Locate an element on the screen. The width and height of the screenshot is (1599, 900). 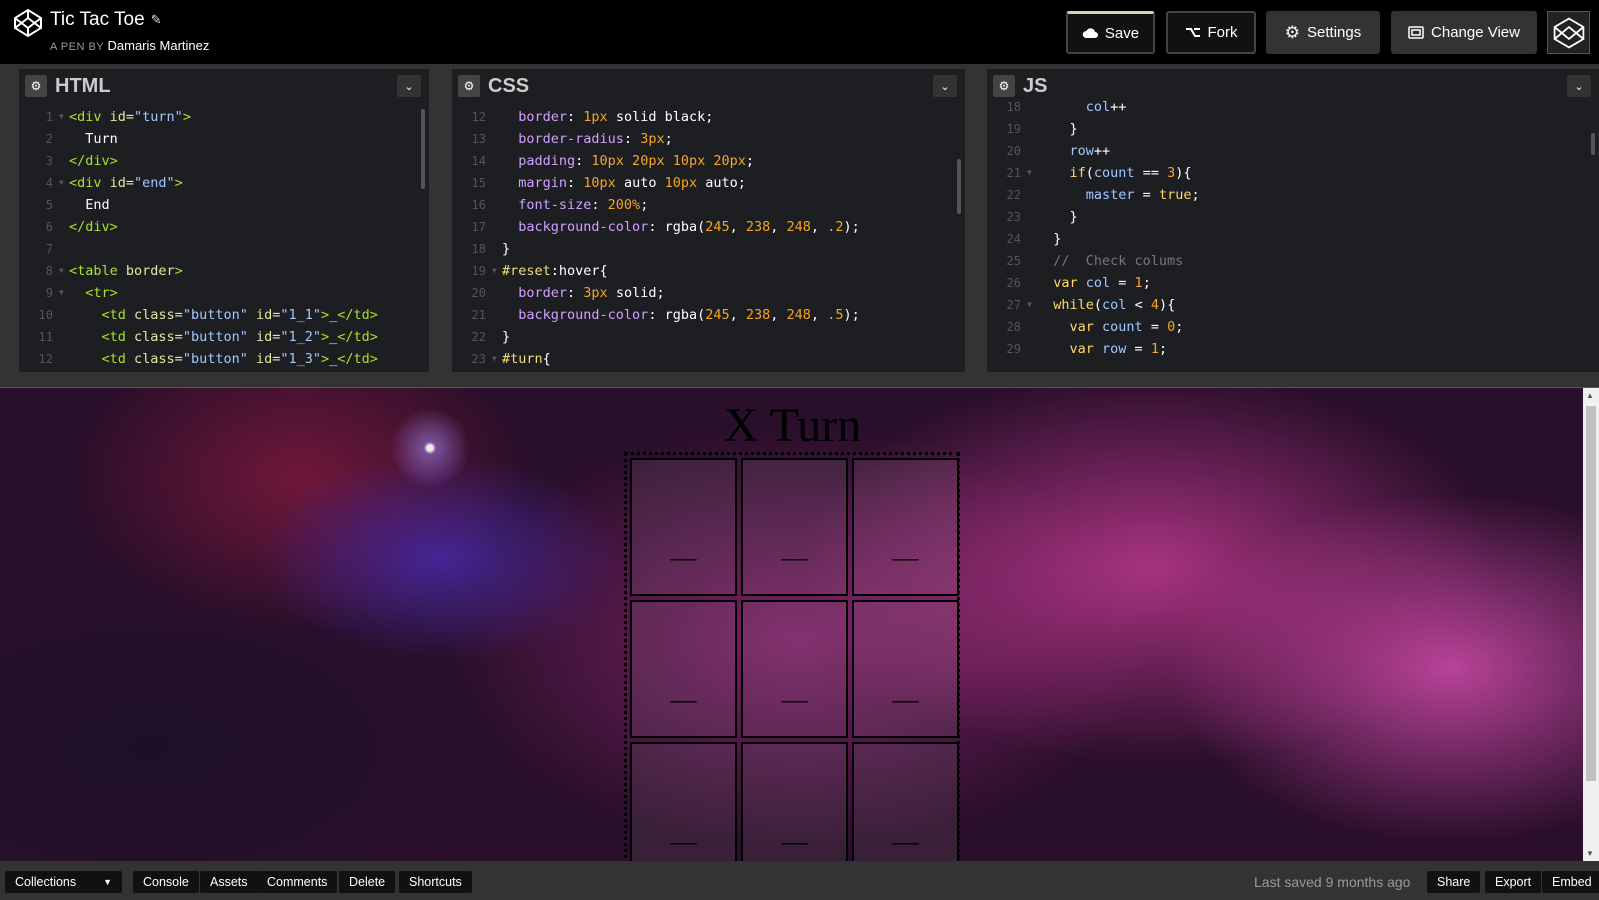
html-collapse-chevron-icon: ⌄ is located at coordinates (409, 86).